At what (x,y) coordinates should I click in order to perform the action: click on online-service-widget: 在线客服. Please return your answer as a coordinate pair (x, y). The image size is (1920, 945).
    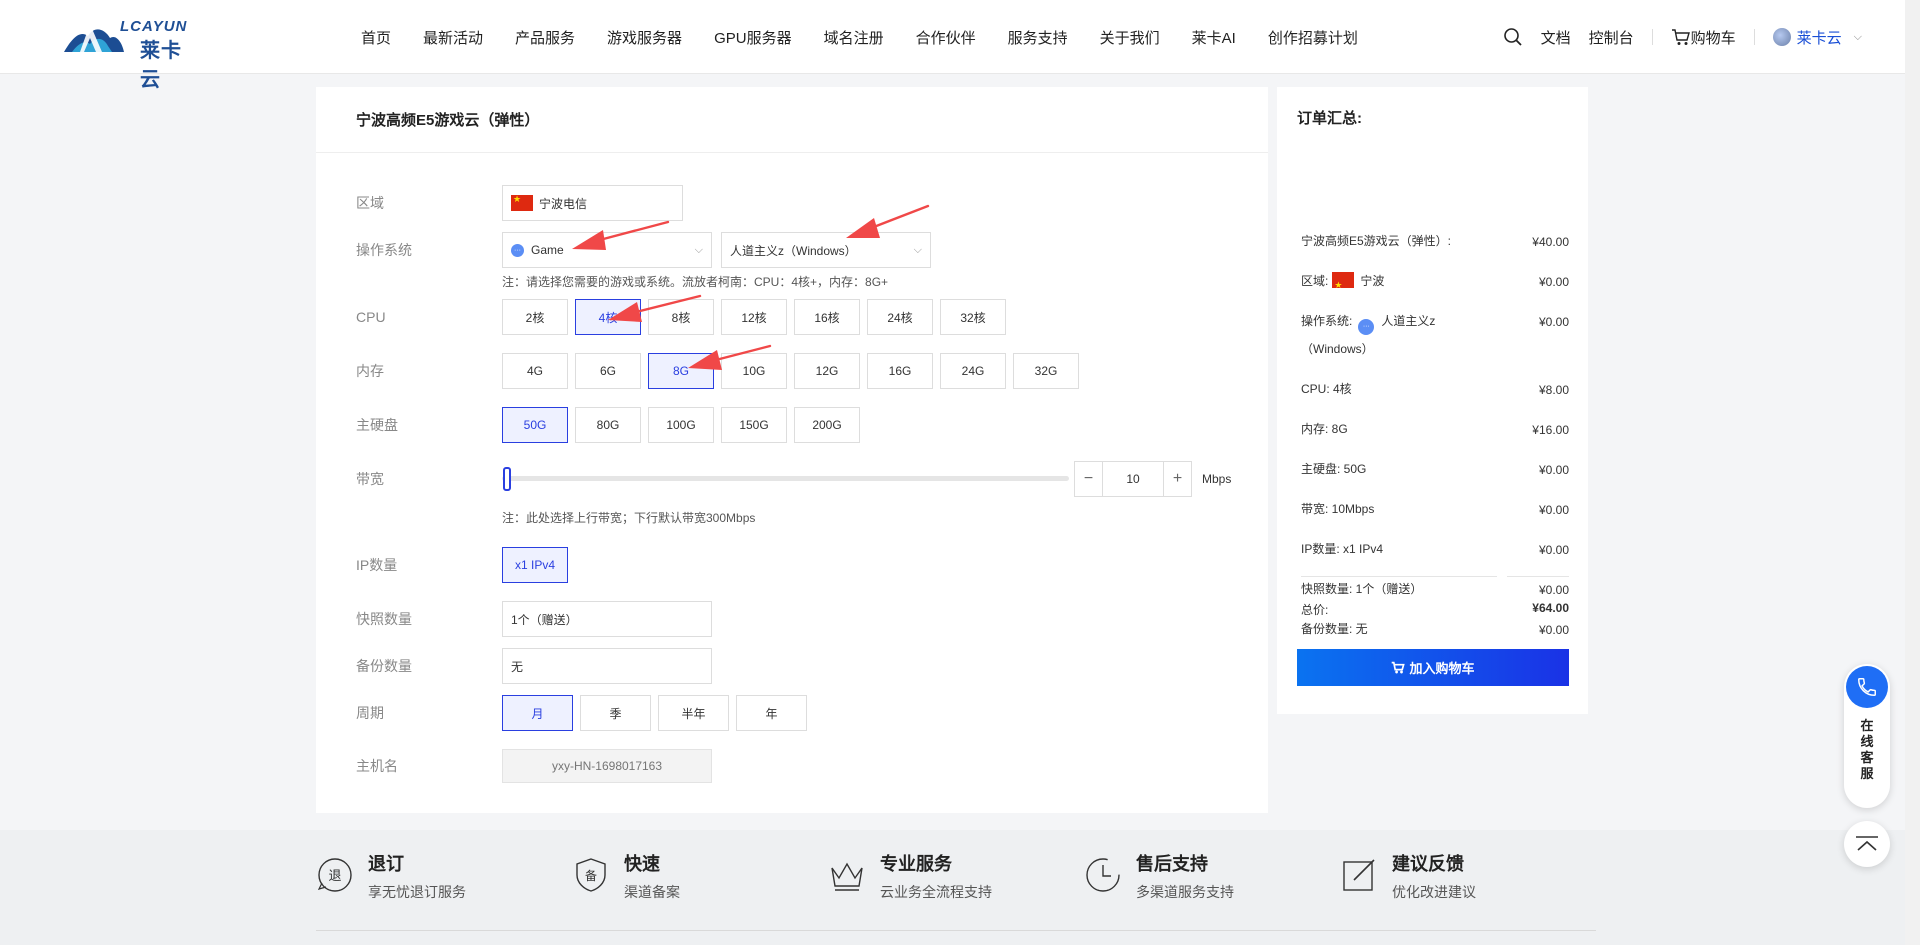
    Looking at the image, I should click on (1867, 736).